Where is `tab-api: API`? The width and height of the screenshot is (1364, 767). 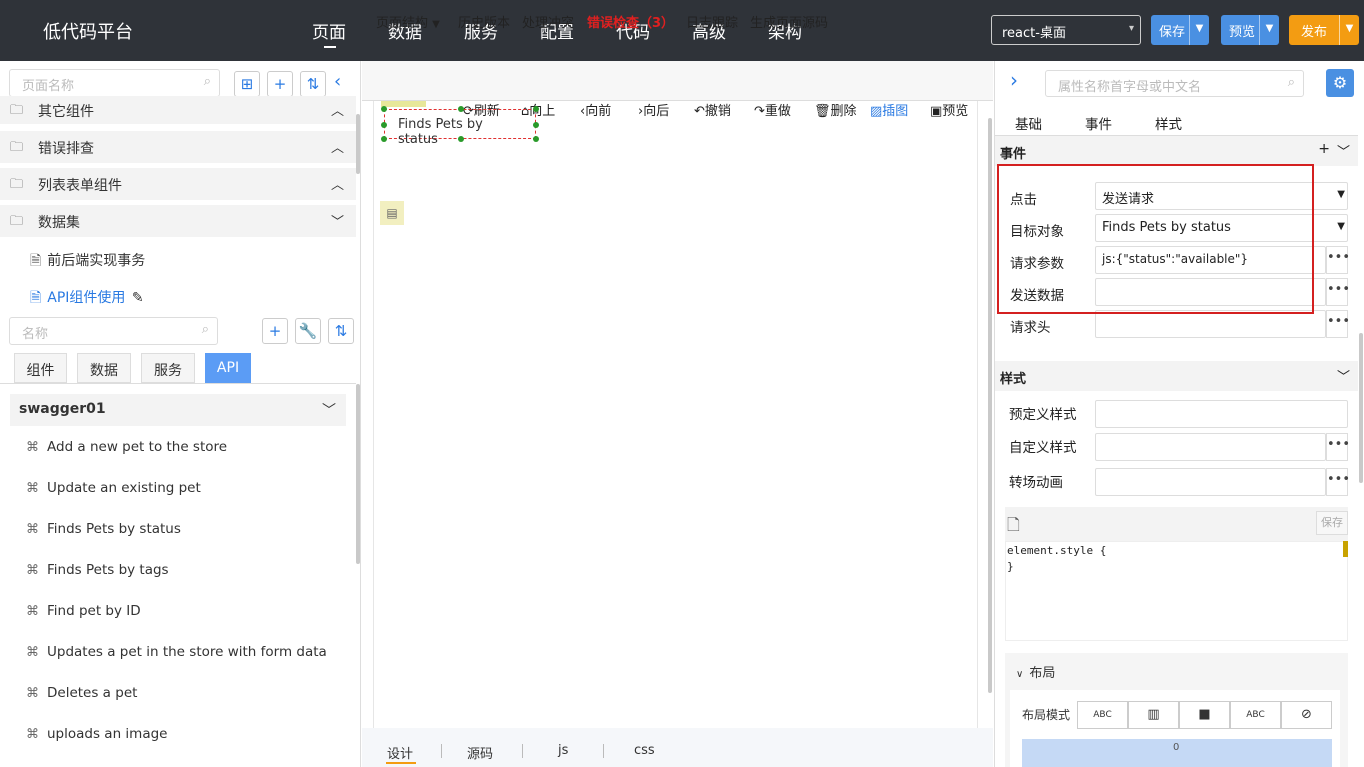
tab-api: API is located at coordinates (228, 368).